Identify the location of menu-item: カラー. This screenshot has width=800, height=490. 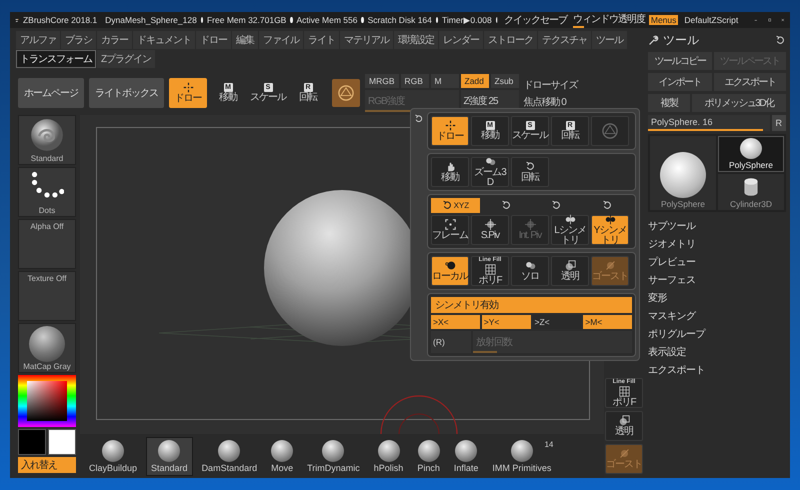
(114, 40).